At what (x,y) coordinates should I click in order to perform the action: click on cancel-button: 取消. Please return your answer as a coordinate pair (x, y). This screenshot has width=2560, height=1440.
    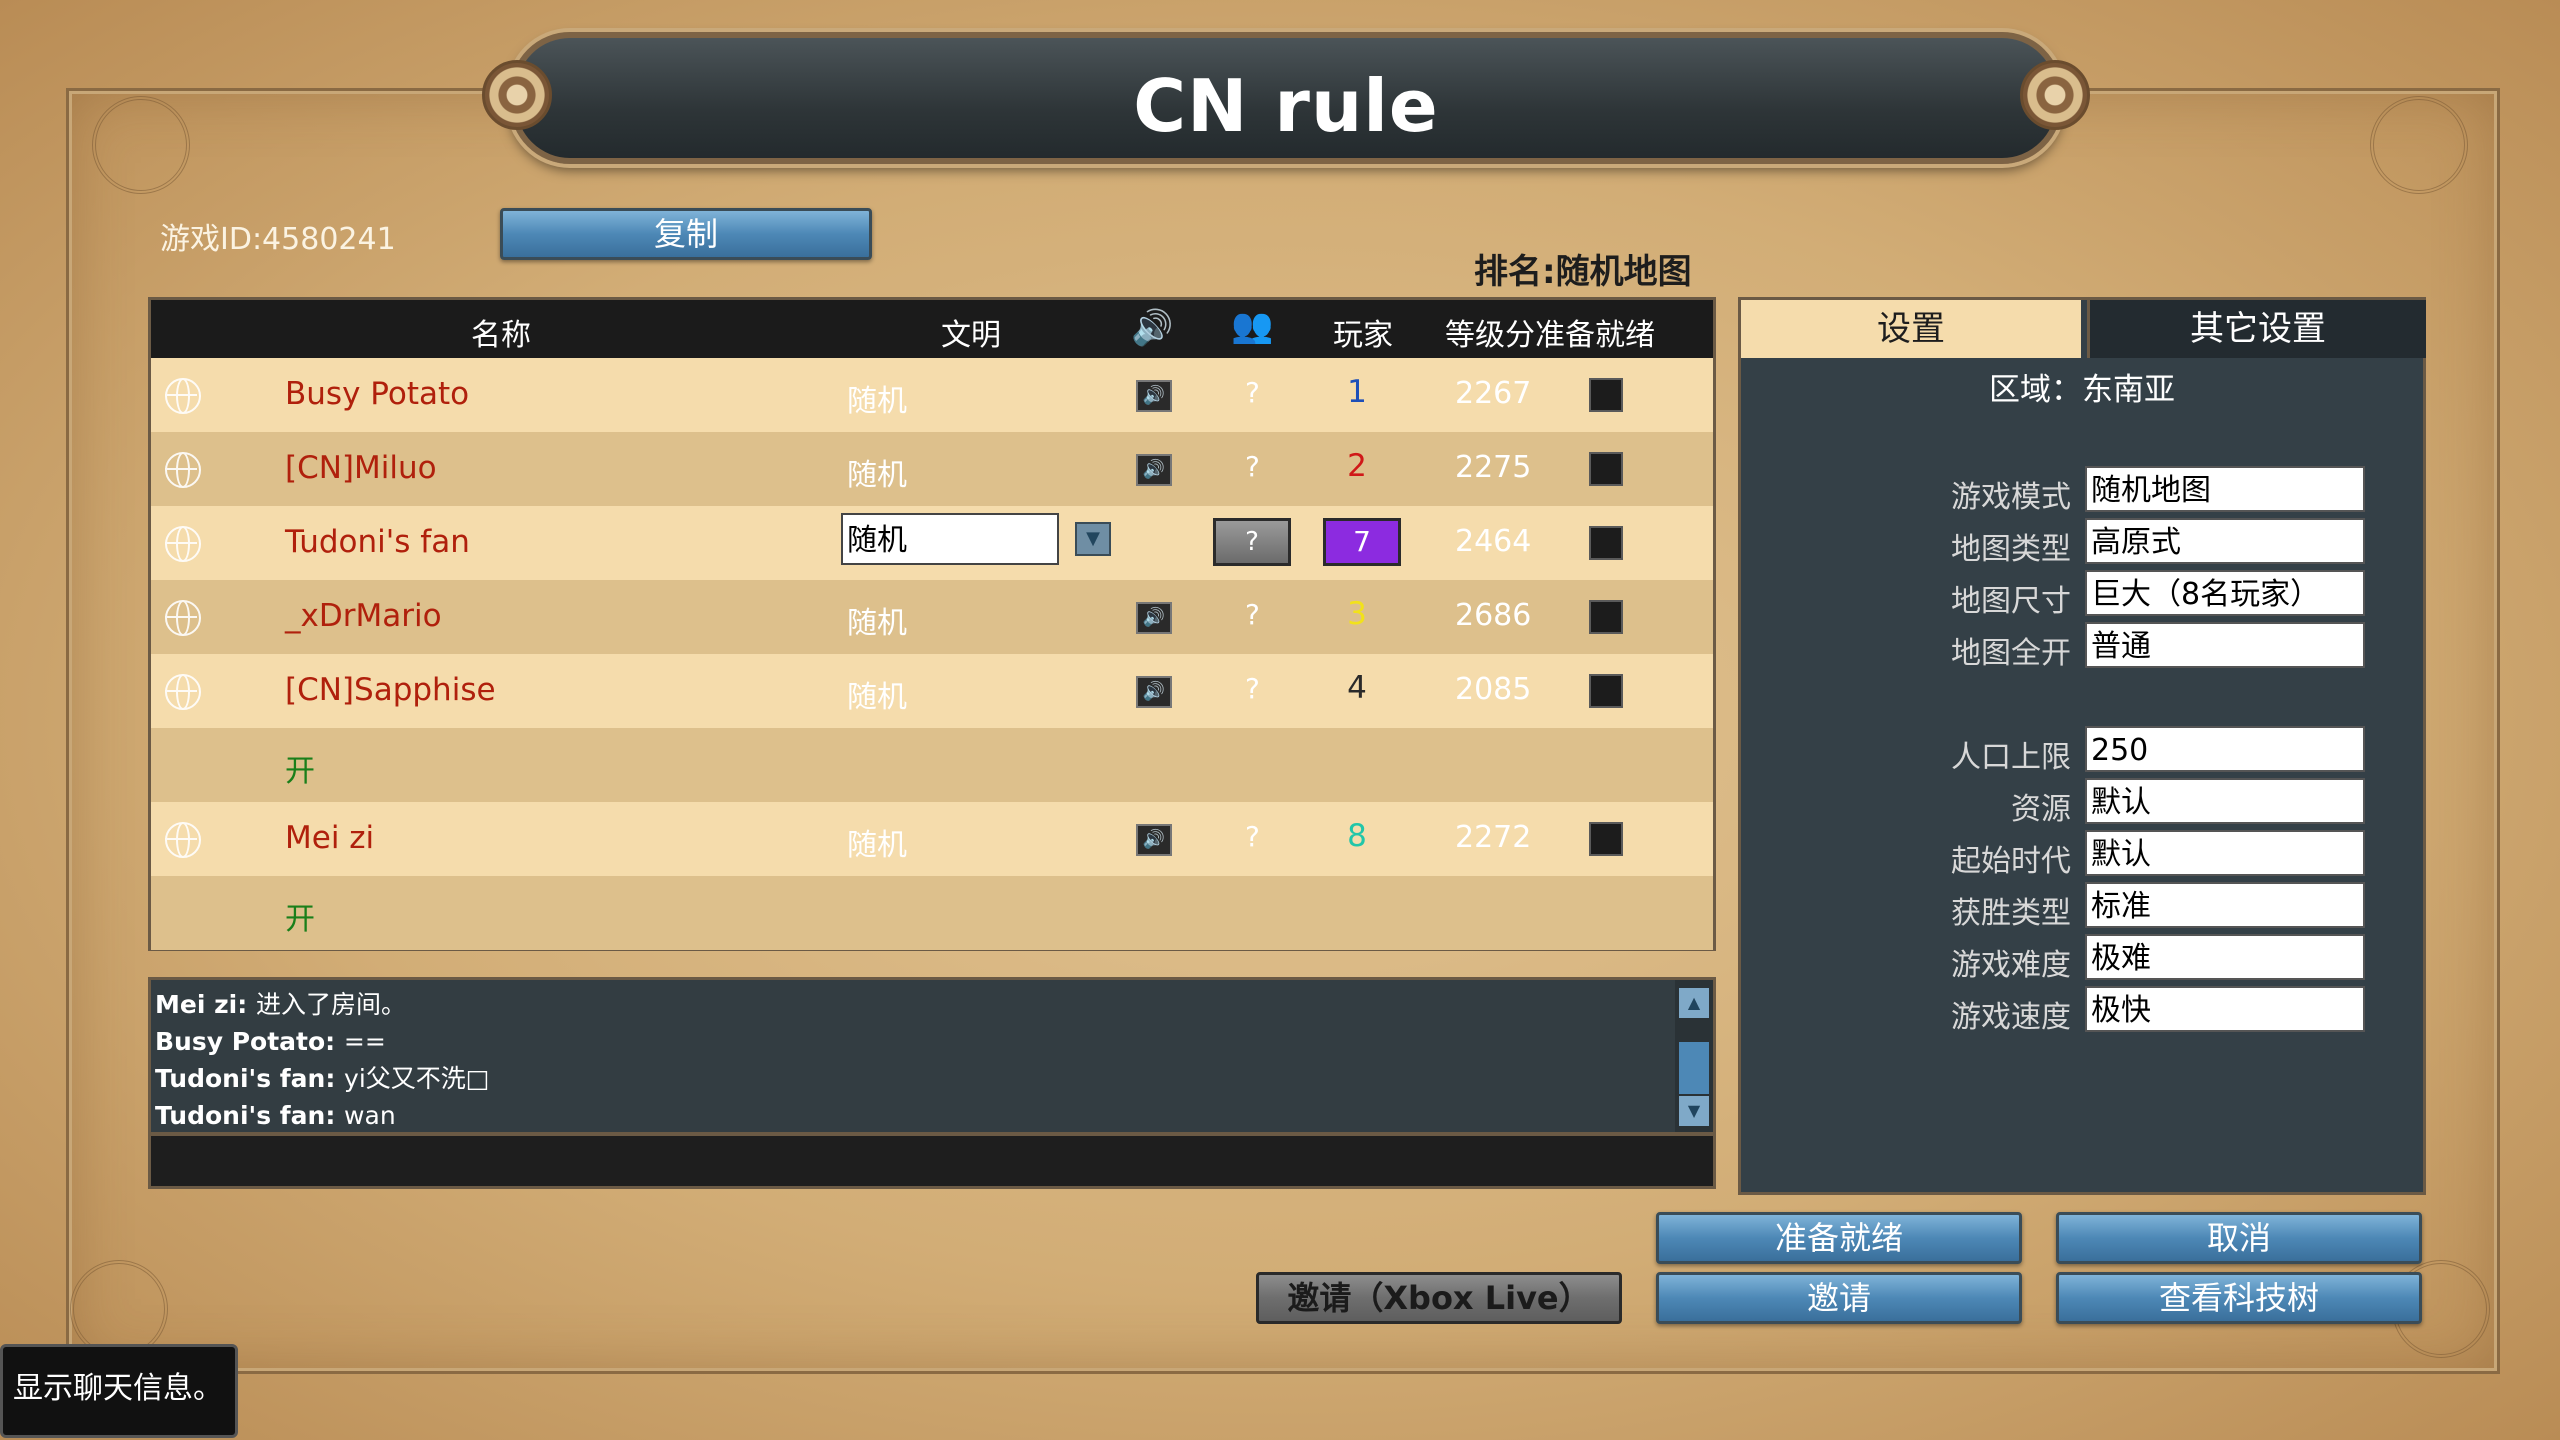
    Looking at the image, I should click on (2239, 1238).